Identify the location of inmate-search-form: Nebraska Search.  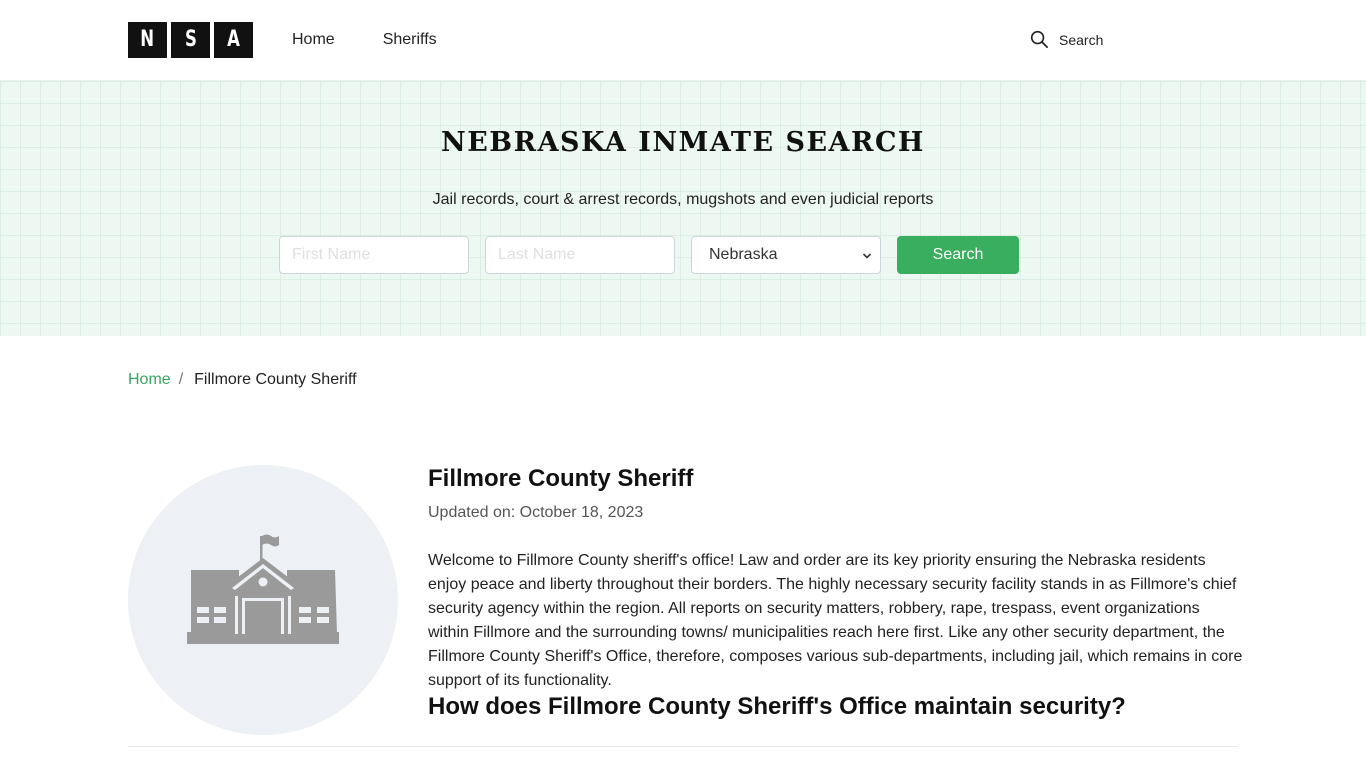
(649, 255).